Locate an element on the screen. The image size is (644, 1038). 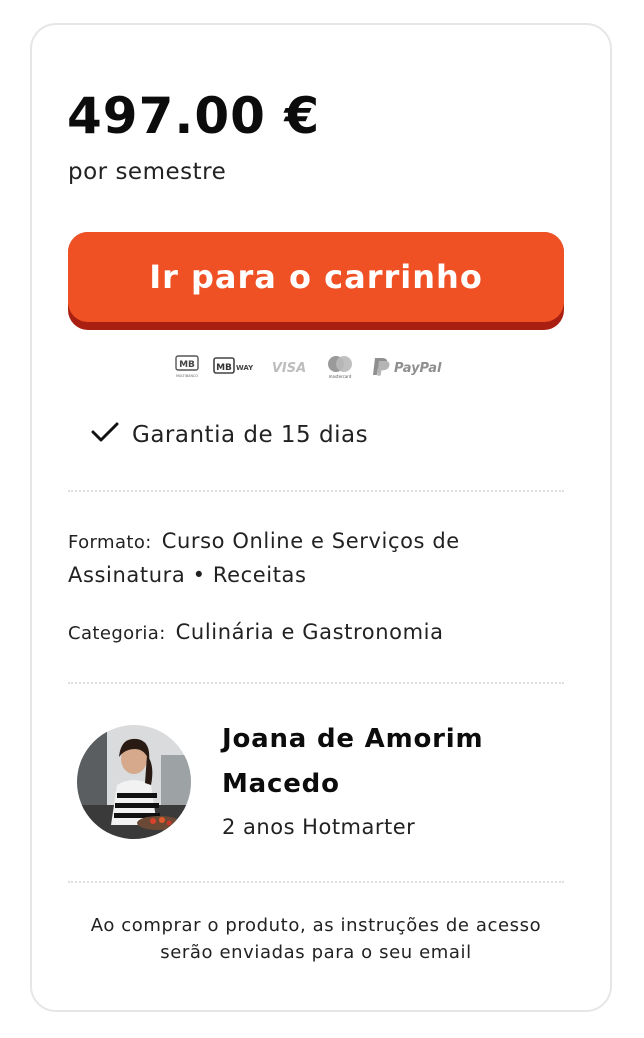
author-name: Joana de Amorim Macedo is located at coordinates (382, 762).